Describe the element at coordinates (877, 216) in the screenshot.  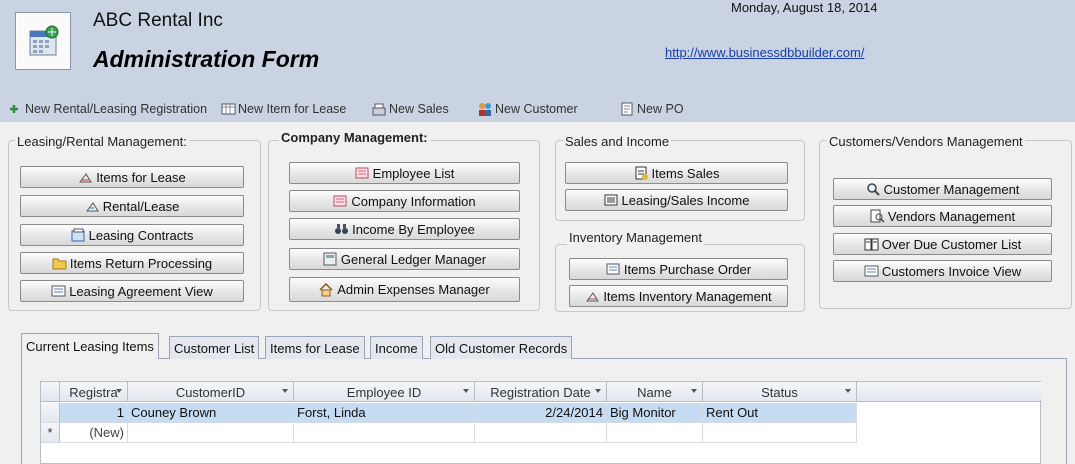
I see `document-search-icon` at that location.